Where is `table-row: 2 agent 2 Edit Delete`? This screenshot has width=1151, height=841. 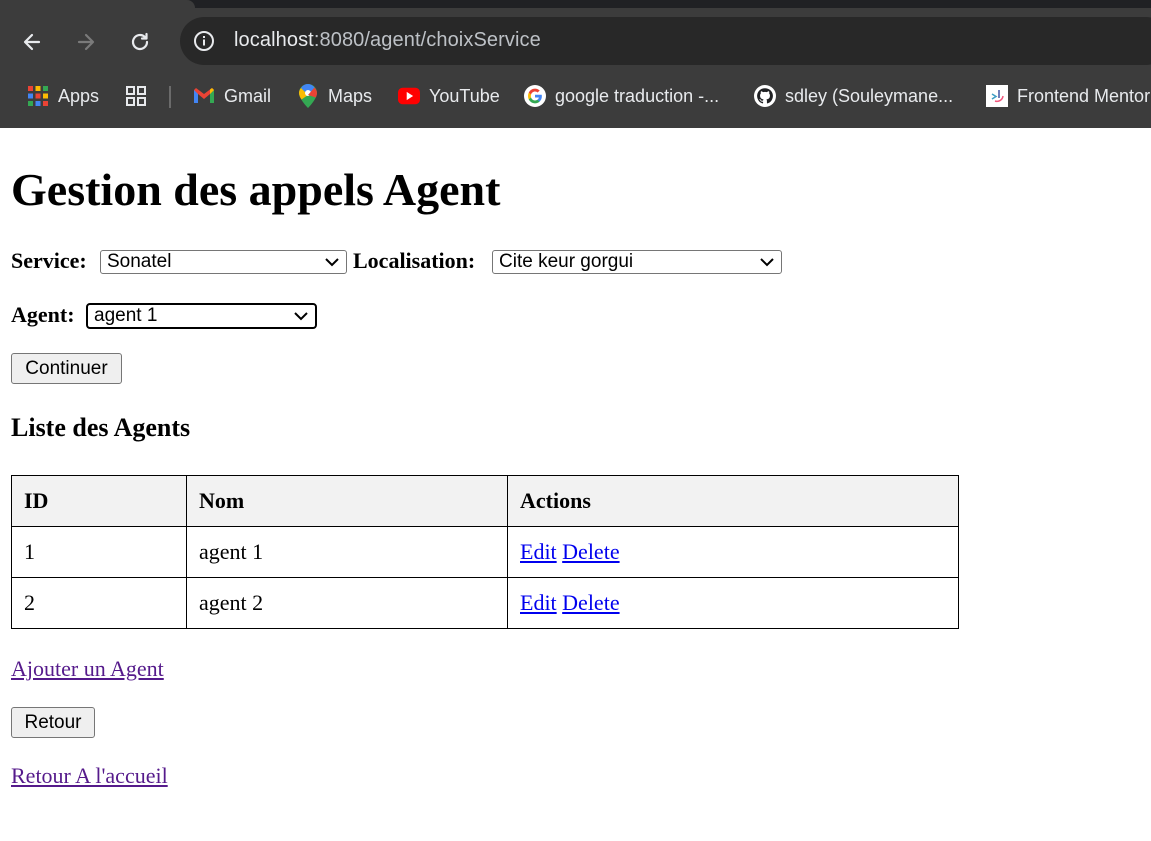
table-row: 2 agent 2 Edit Delete is located at coordinates (485, 603).